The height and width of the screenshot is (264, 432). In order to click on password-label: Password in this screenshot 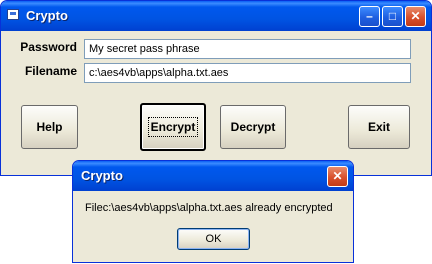, I will do `click(48, 47)`.